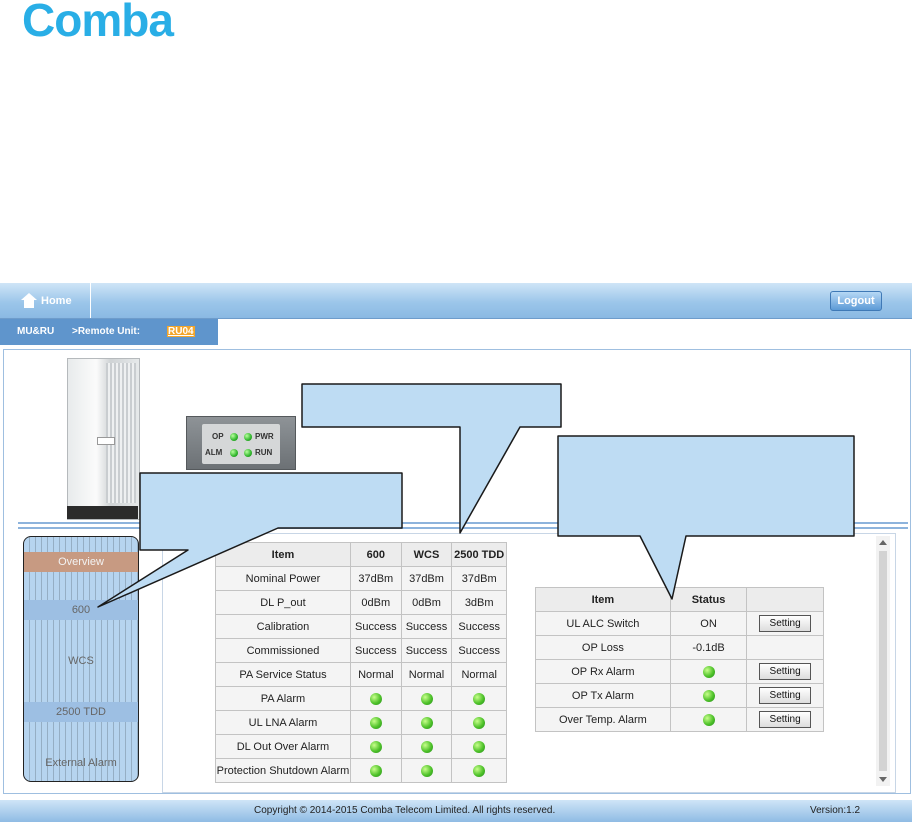  What do you see at coordinates (109, 332) in the screenshot?
I see `breadcrumb: MU&RU >Remote Unit: RU04` at bounding box center [109, 332].